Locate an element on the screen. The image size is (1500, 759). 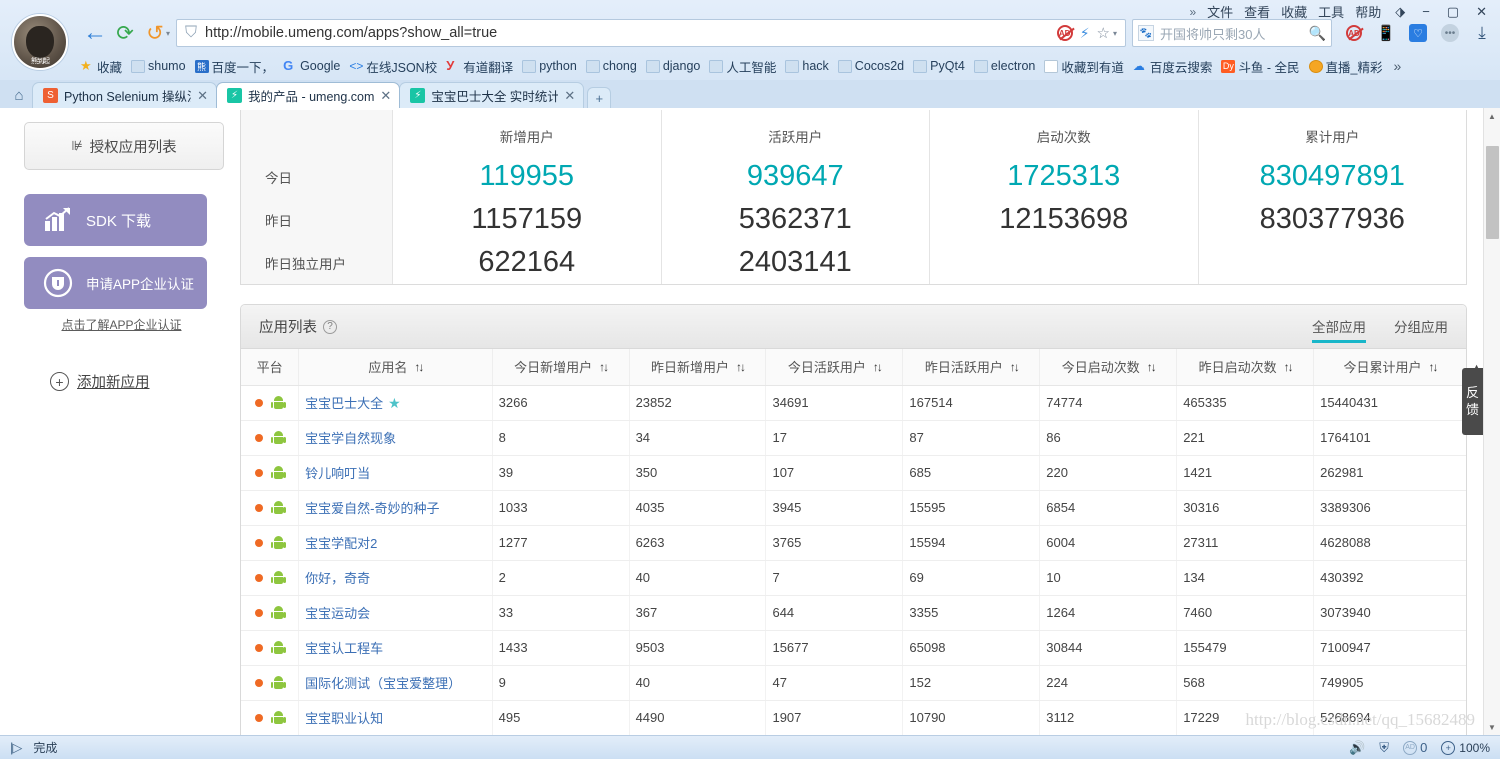
table-row: 国际化测试（宝宝爱整理） 9 40 47 152 224 568 749905 is located at coordinates (853, 683).